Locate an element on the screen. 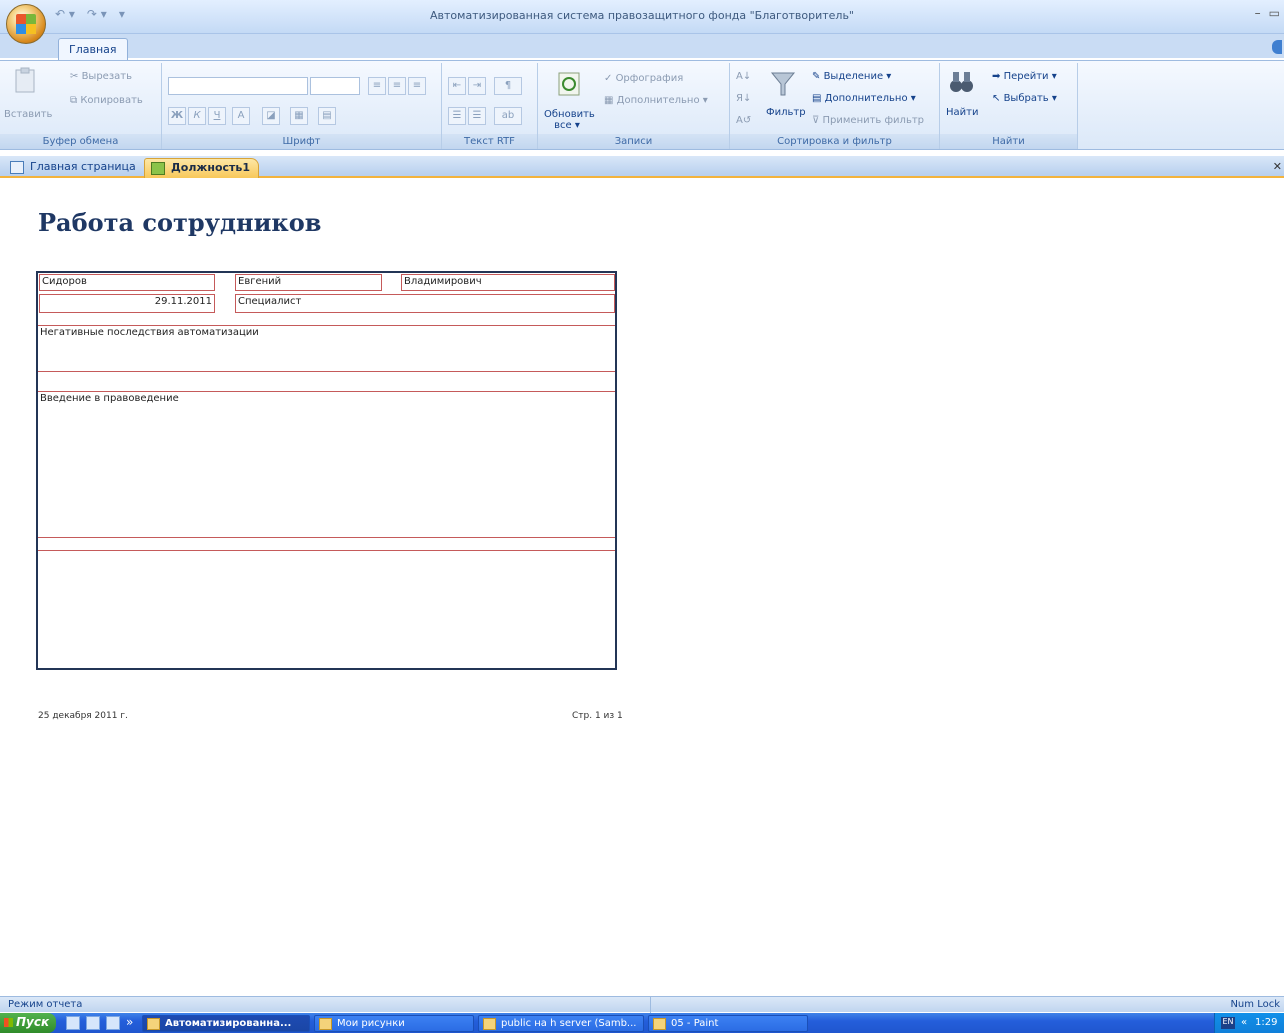 Image resolution: width=1284 pixels, height=1033 pixels. font-color-button: A is located at coordinates (241, 116).